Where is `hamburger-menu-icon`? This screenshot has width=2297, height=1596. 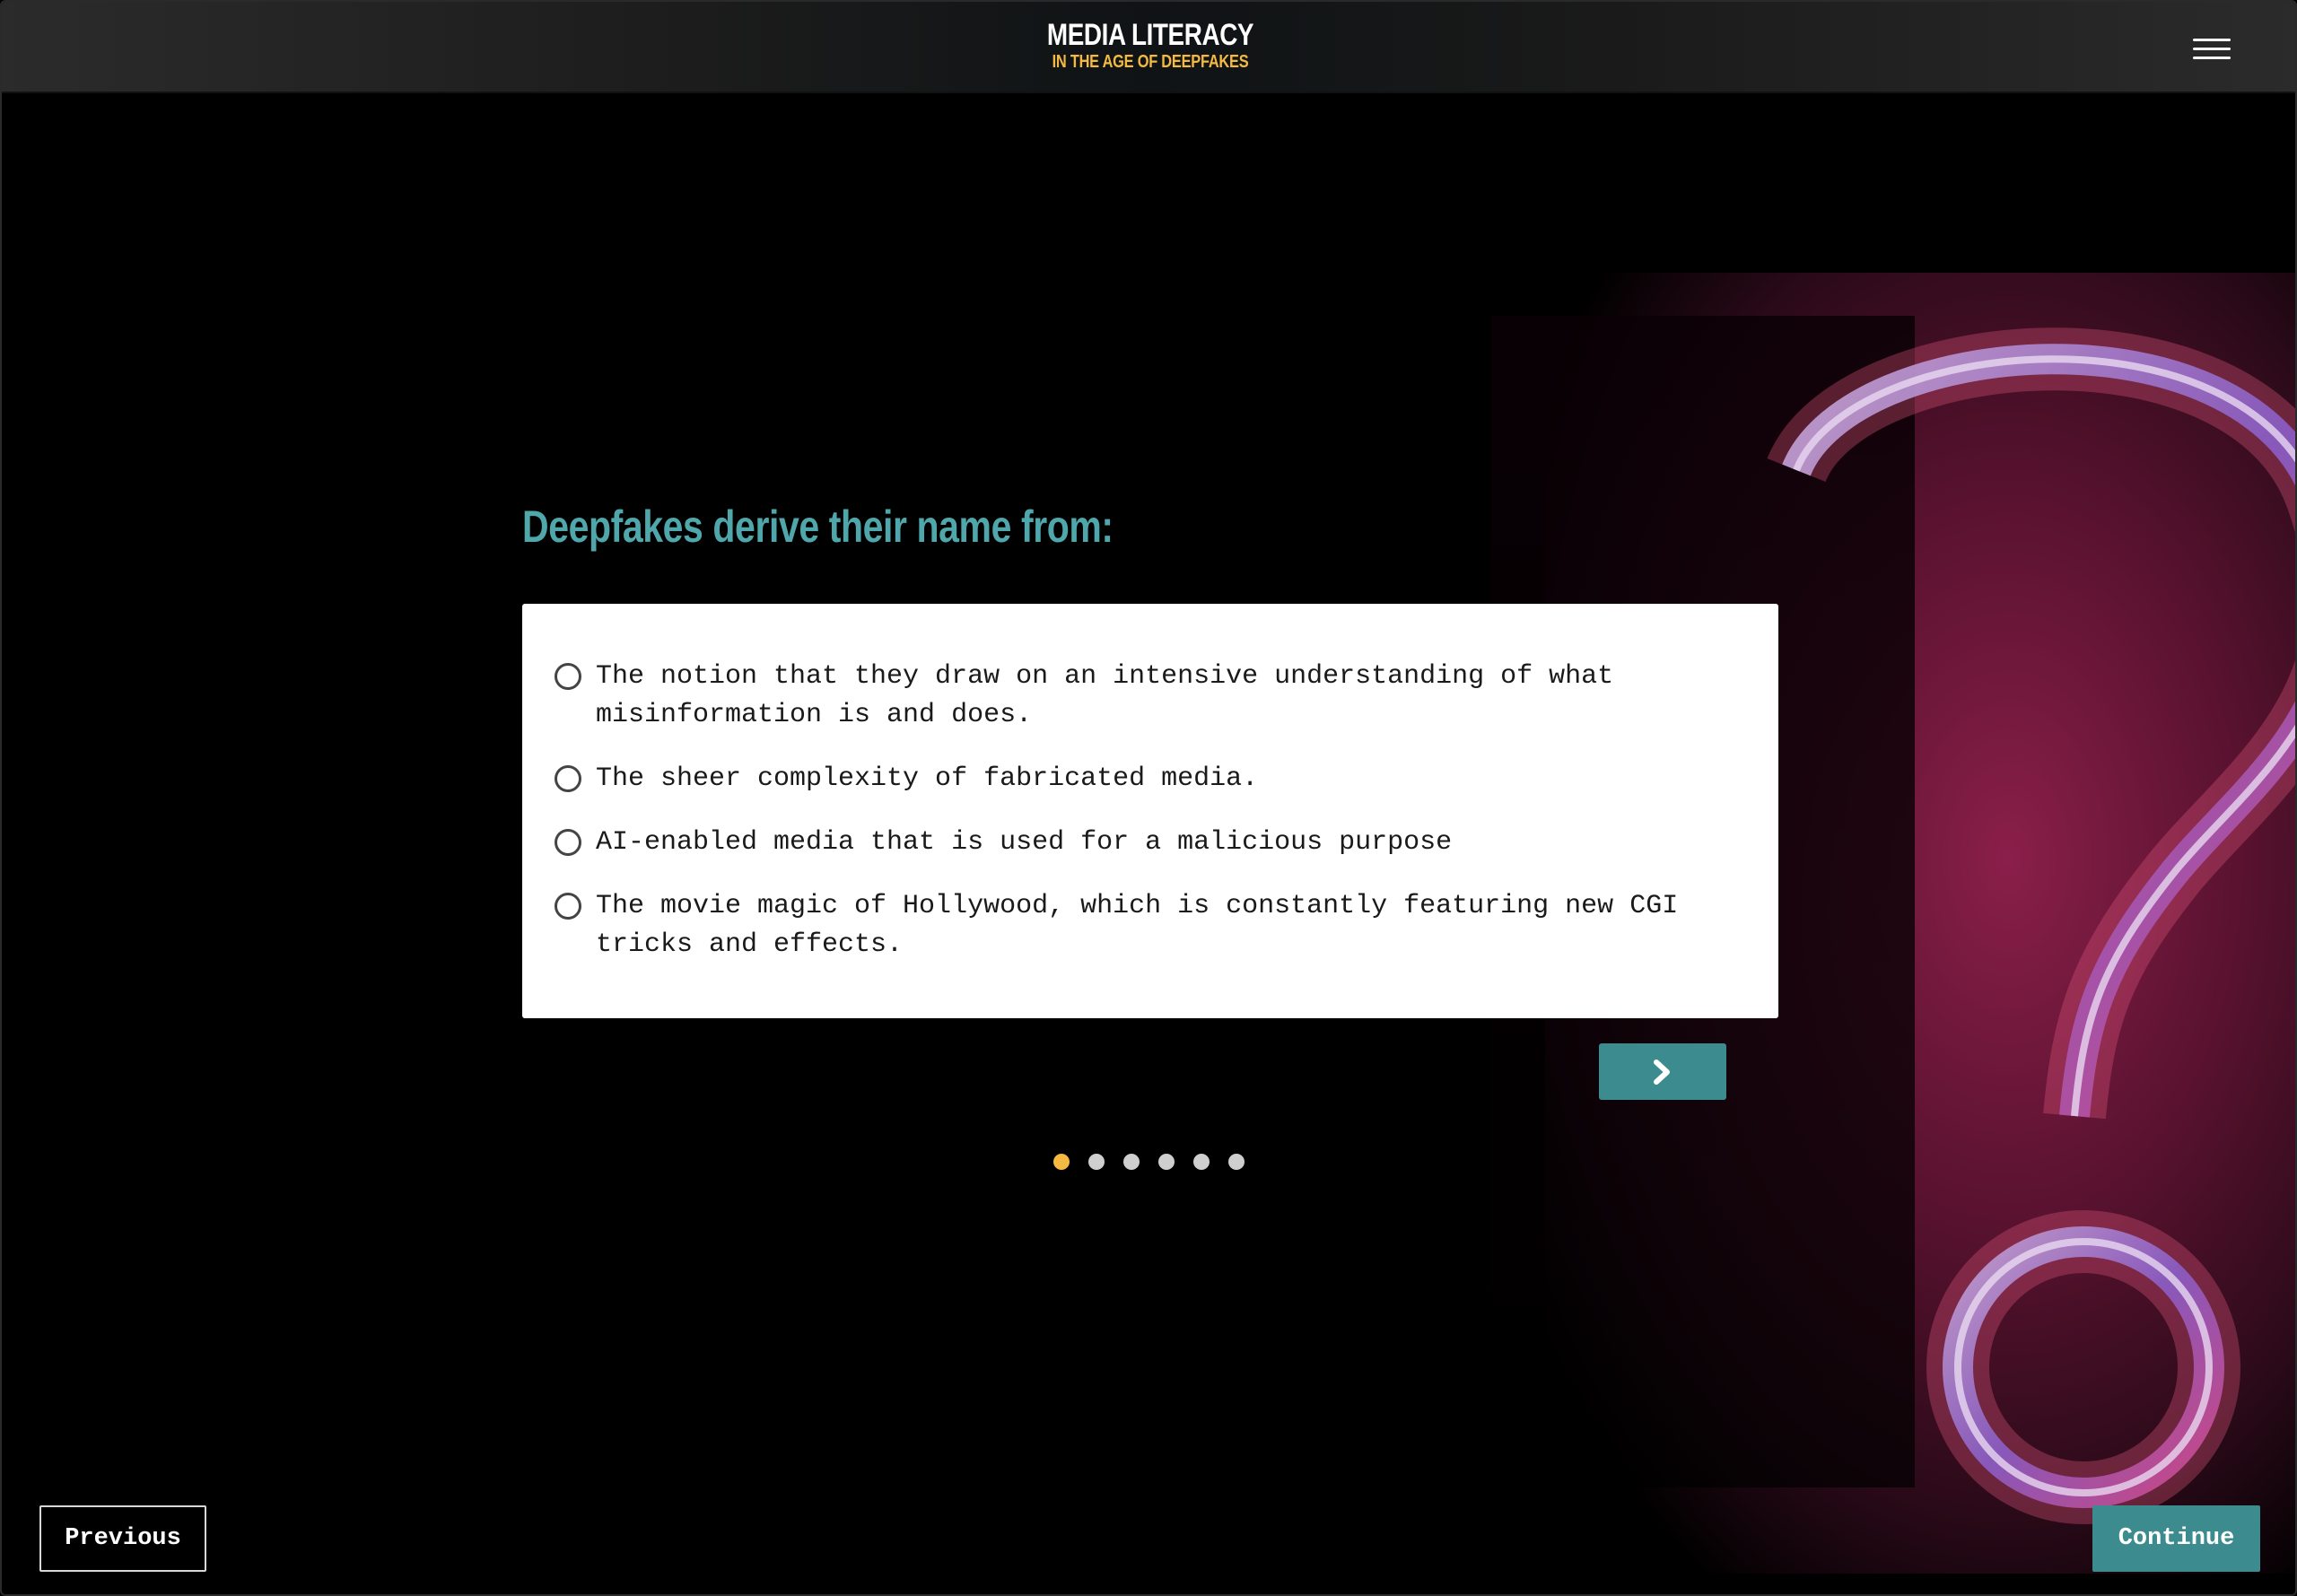
hamburger-menu-icon is located at coordinates (2212, 48).